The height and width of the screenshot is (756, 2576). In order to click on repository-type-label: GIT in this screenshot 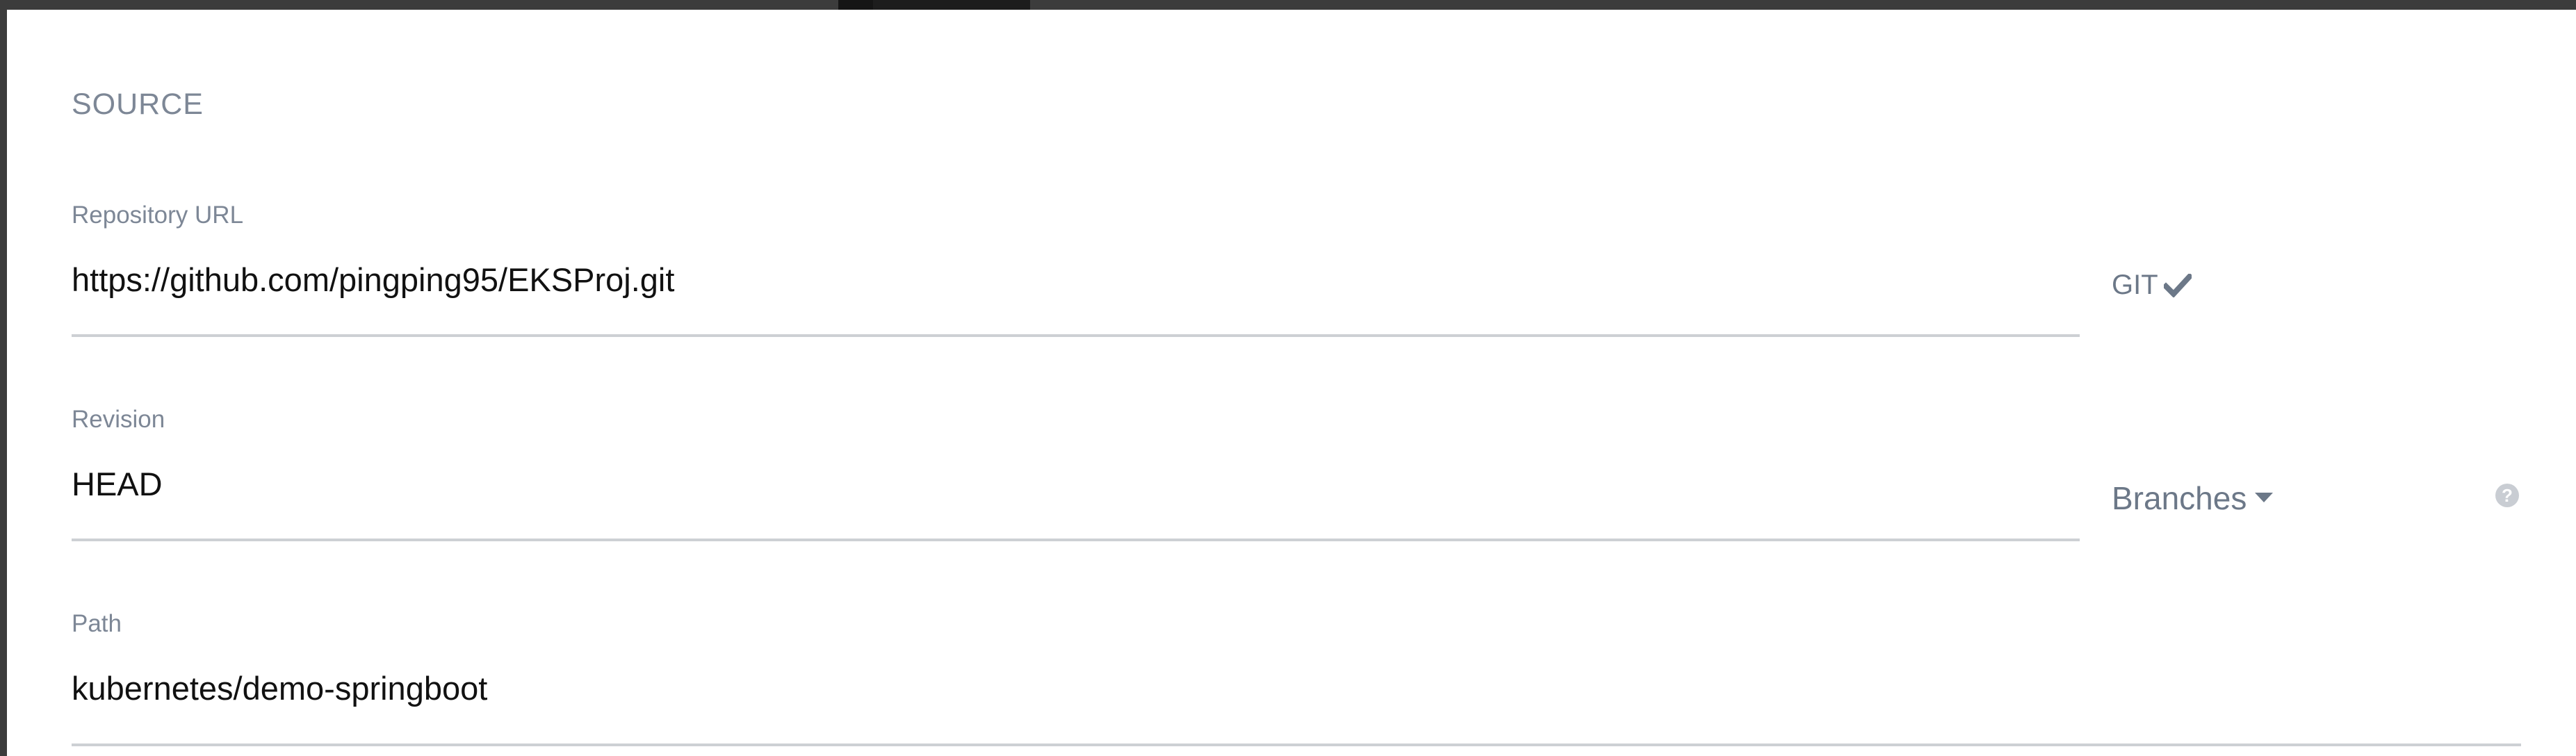, I will do `click(2135, 285)`.